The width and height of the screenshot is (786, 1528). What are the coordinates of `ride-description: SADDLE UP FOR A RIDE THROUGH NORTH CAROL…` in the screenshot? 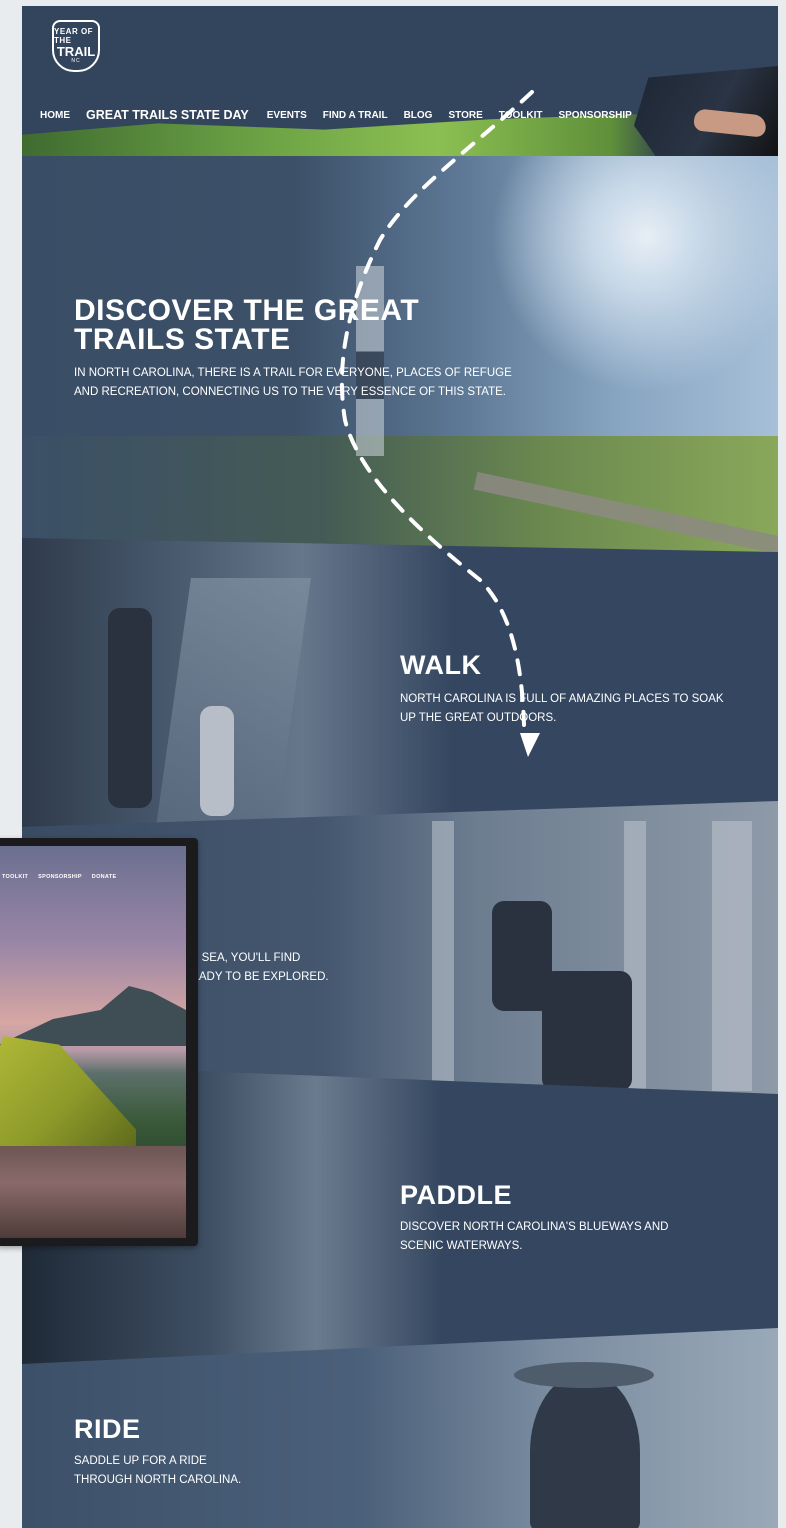 It's located at (158, 1470).